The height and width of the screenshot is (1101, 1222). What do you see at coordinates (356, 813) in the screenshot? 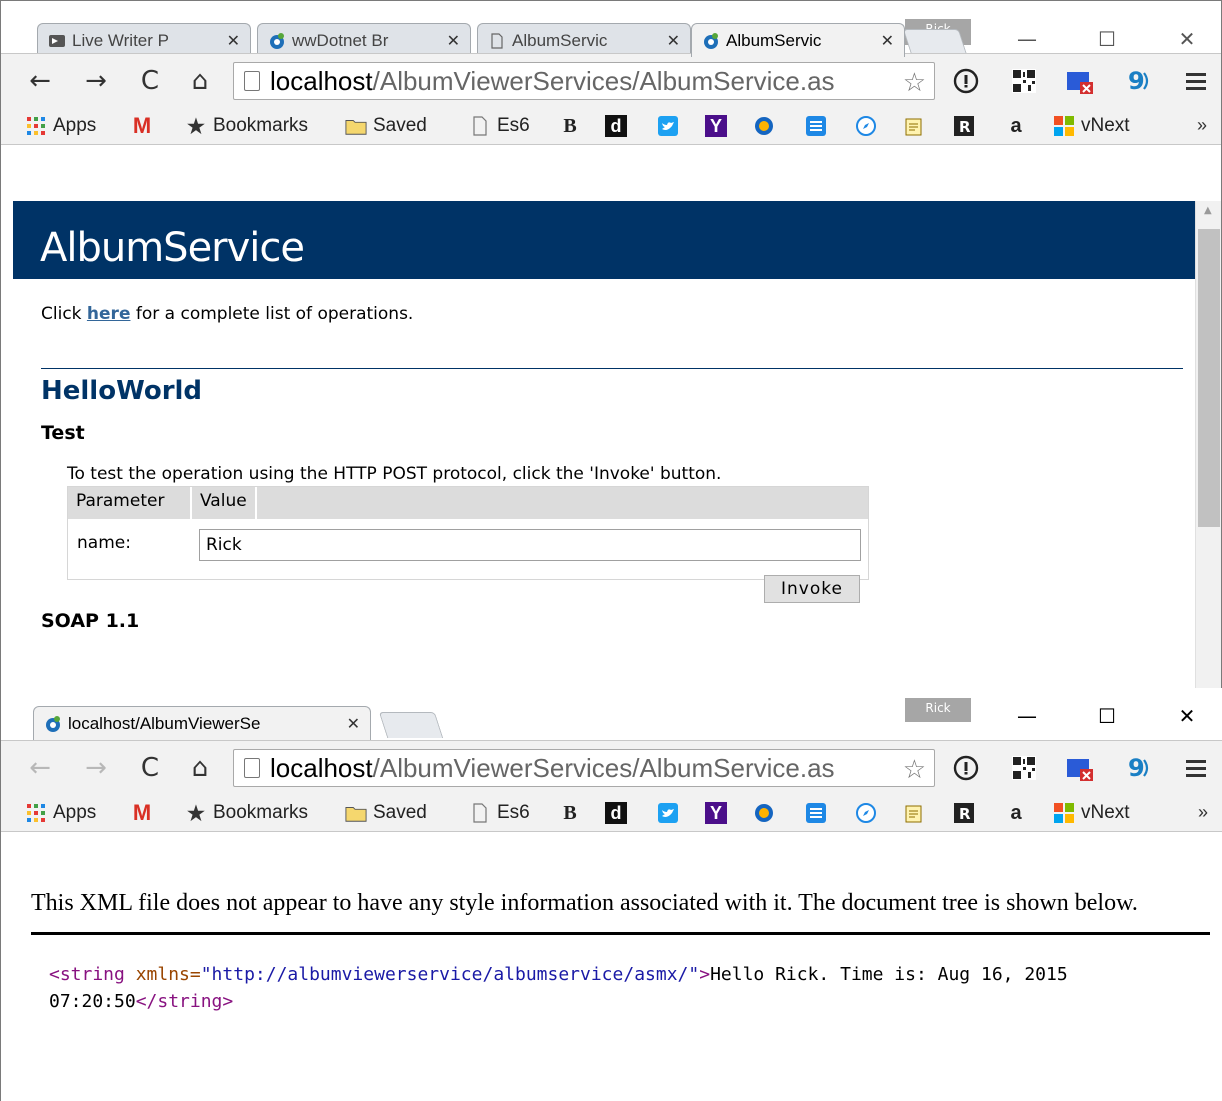
I see `folder-icon` at bounding box center [356, 813].